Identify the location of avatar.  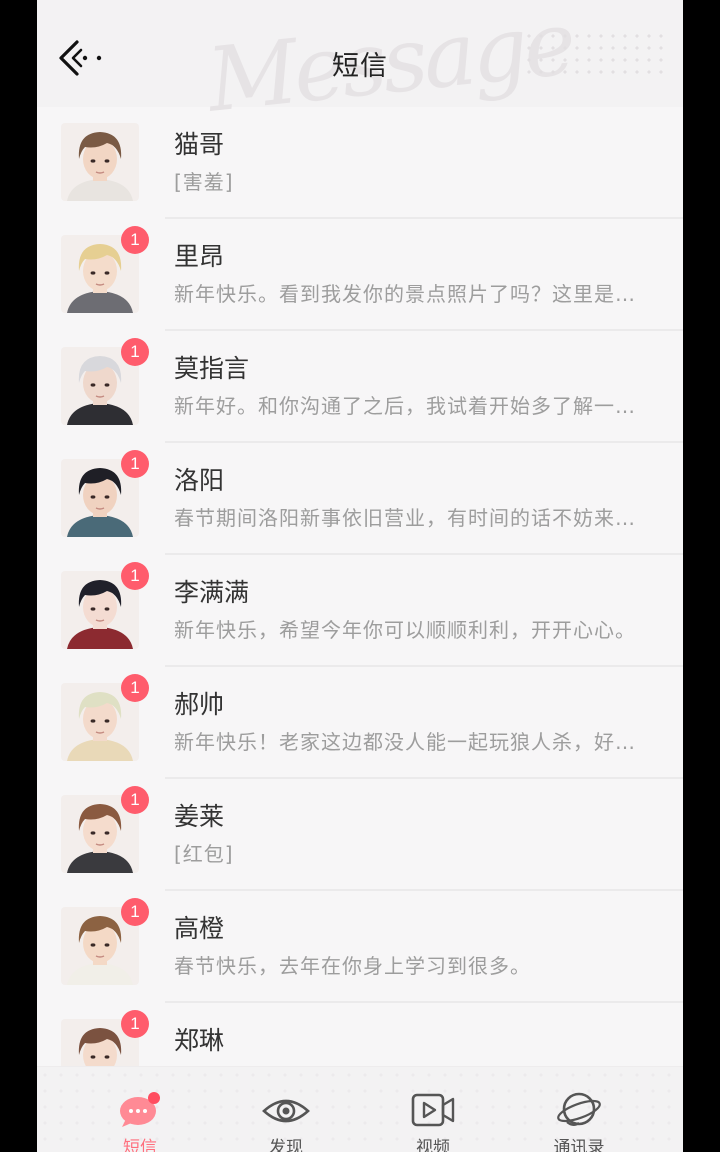
(100, 162).